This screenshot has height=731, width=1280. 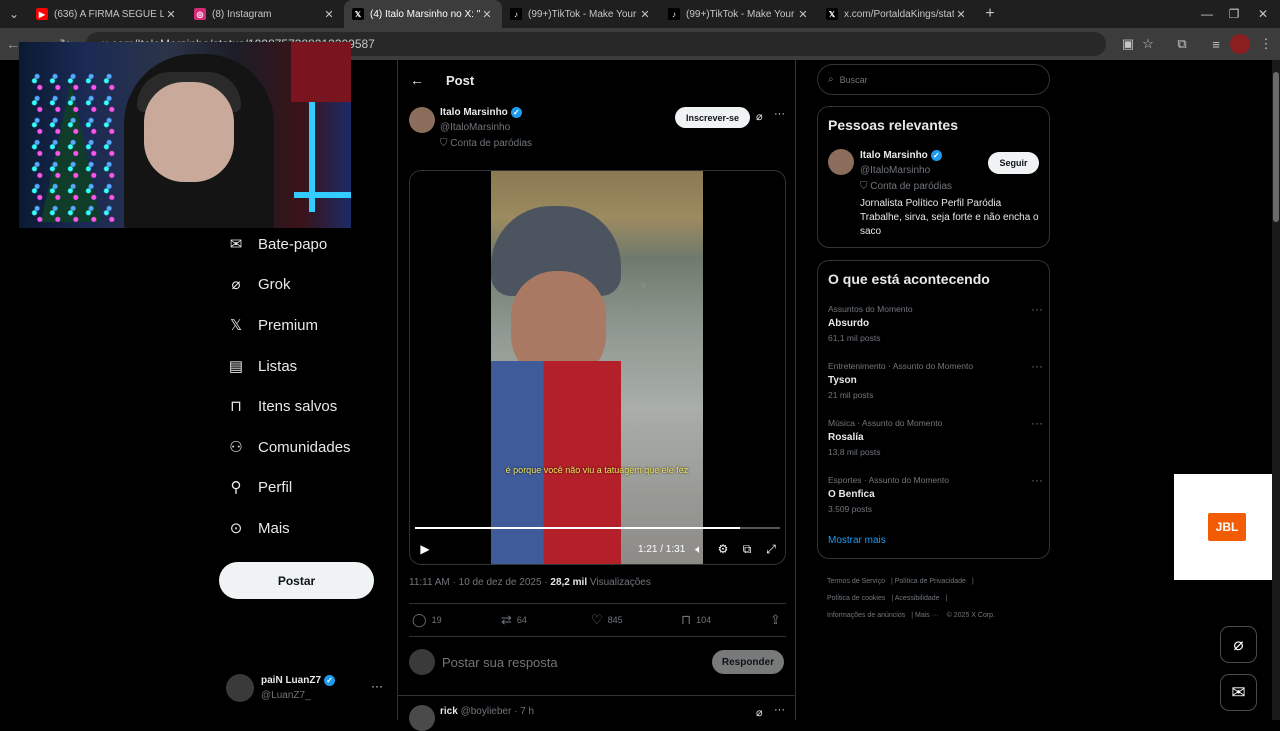 What do you see at coordinates (865, 186) in the screenshot?
I see `parody-mask-icon: ⛉` at bounding box center [865, 186].